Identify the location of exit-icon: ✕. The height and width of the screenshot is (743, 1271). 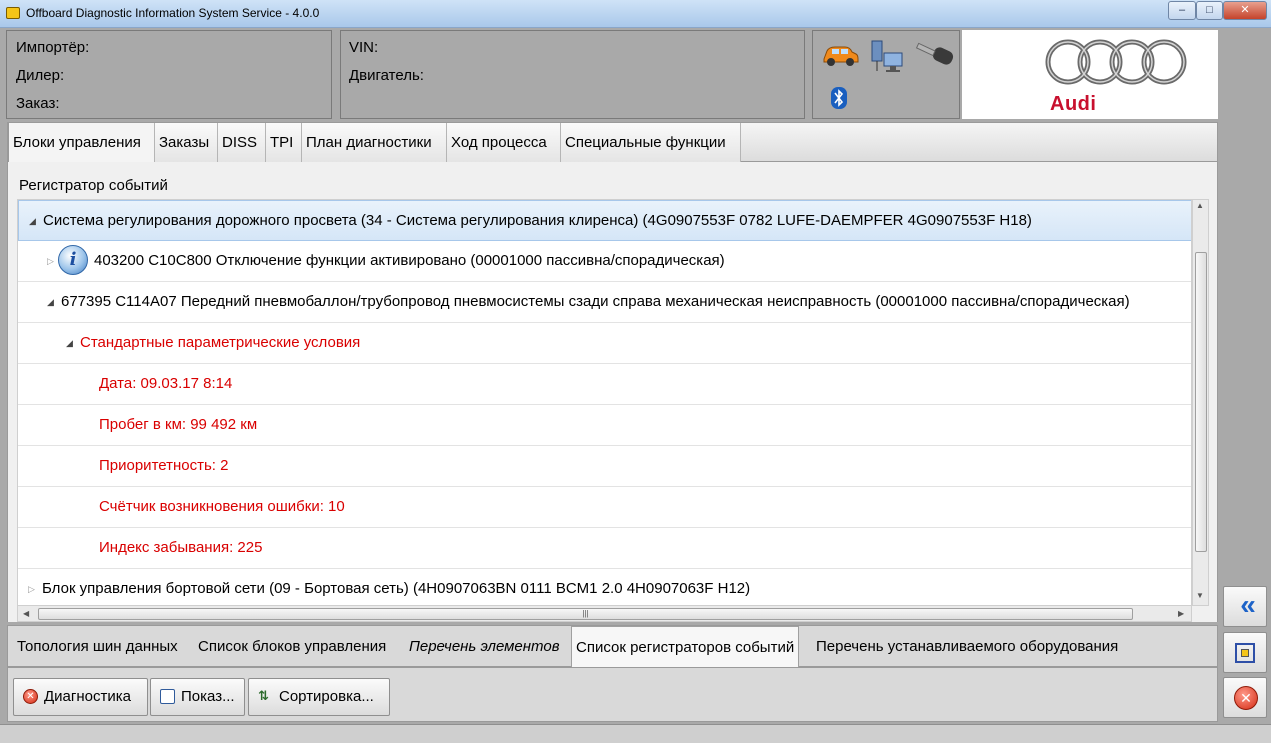
(1246, 698).